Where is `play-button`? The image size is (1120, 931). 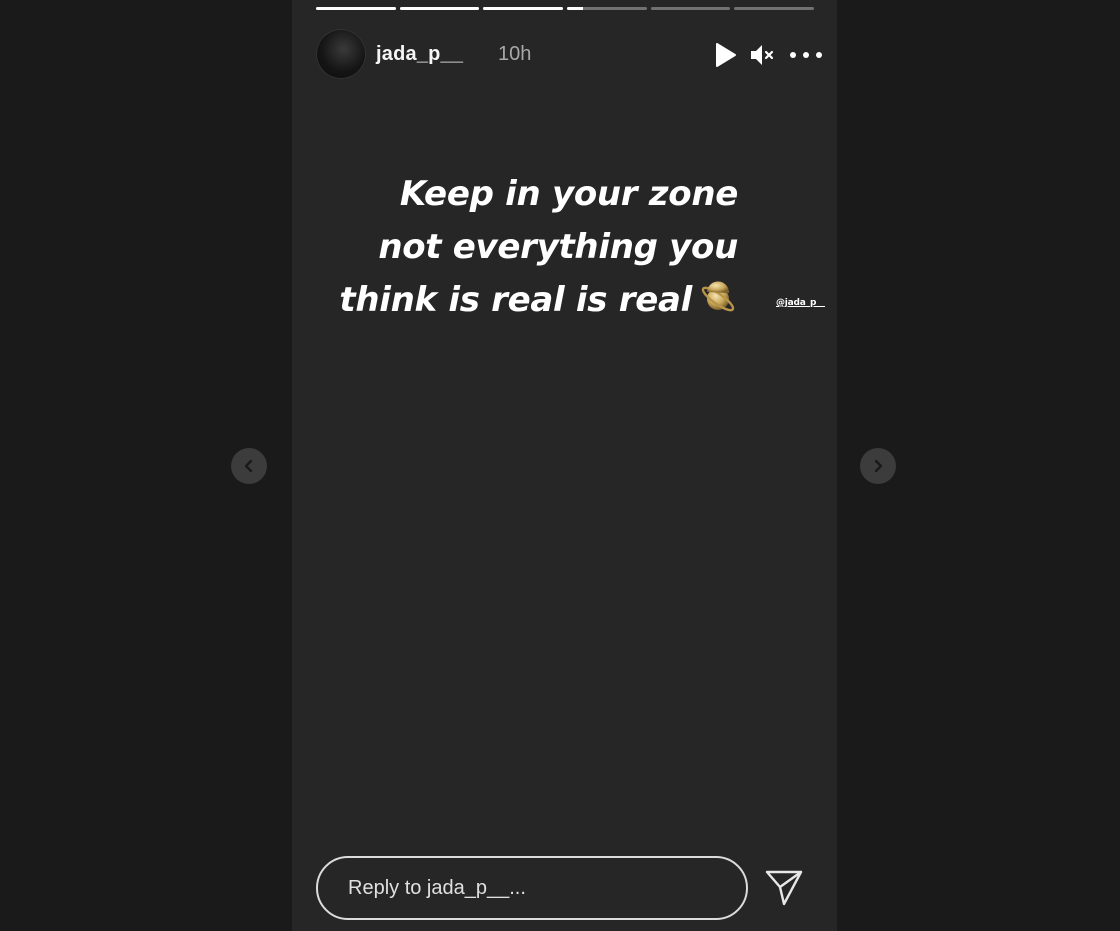
play-button is located at coordinates (726, 55).